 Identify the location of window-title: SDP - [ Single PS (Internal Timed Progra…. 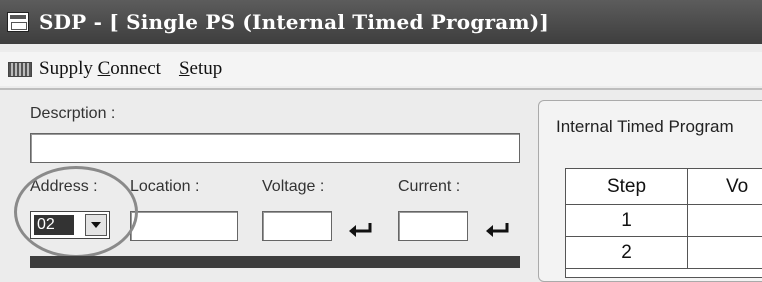
(294, 22).